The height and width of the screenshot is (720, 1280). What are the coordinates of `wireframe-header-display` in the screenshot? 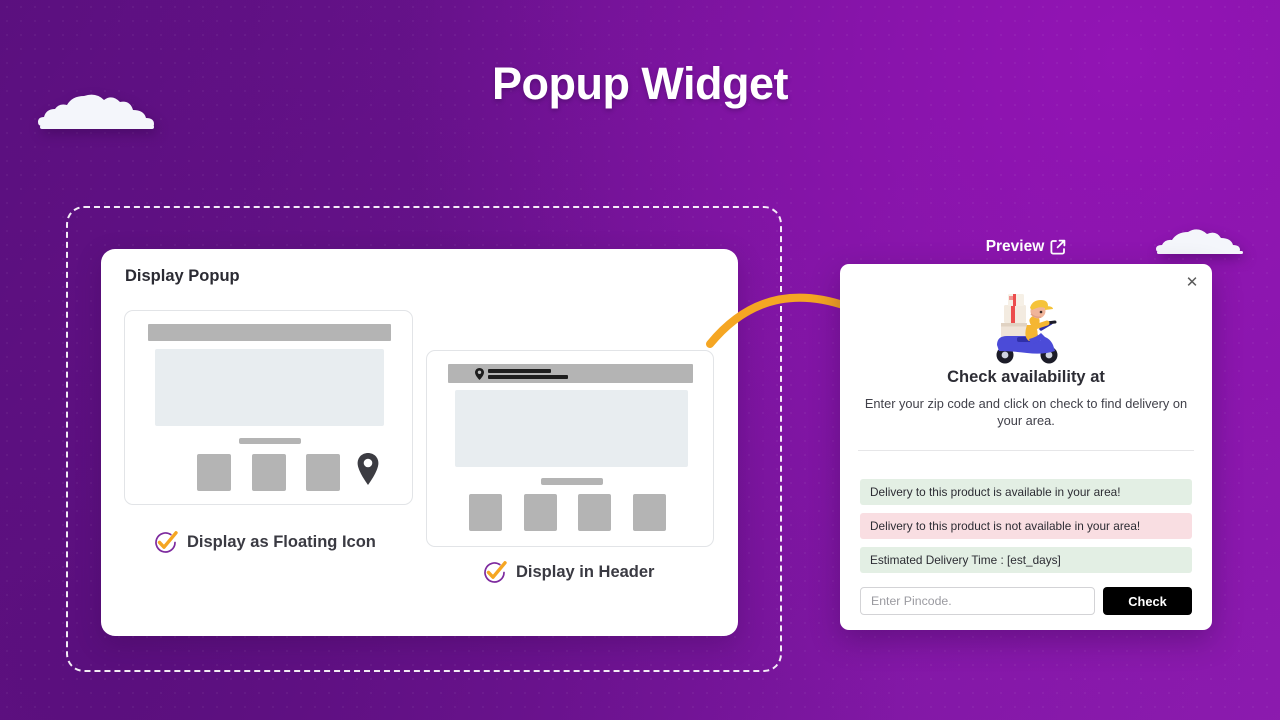 It's located at (570, 448).